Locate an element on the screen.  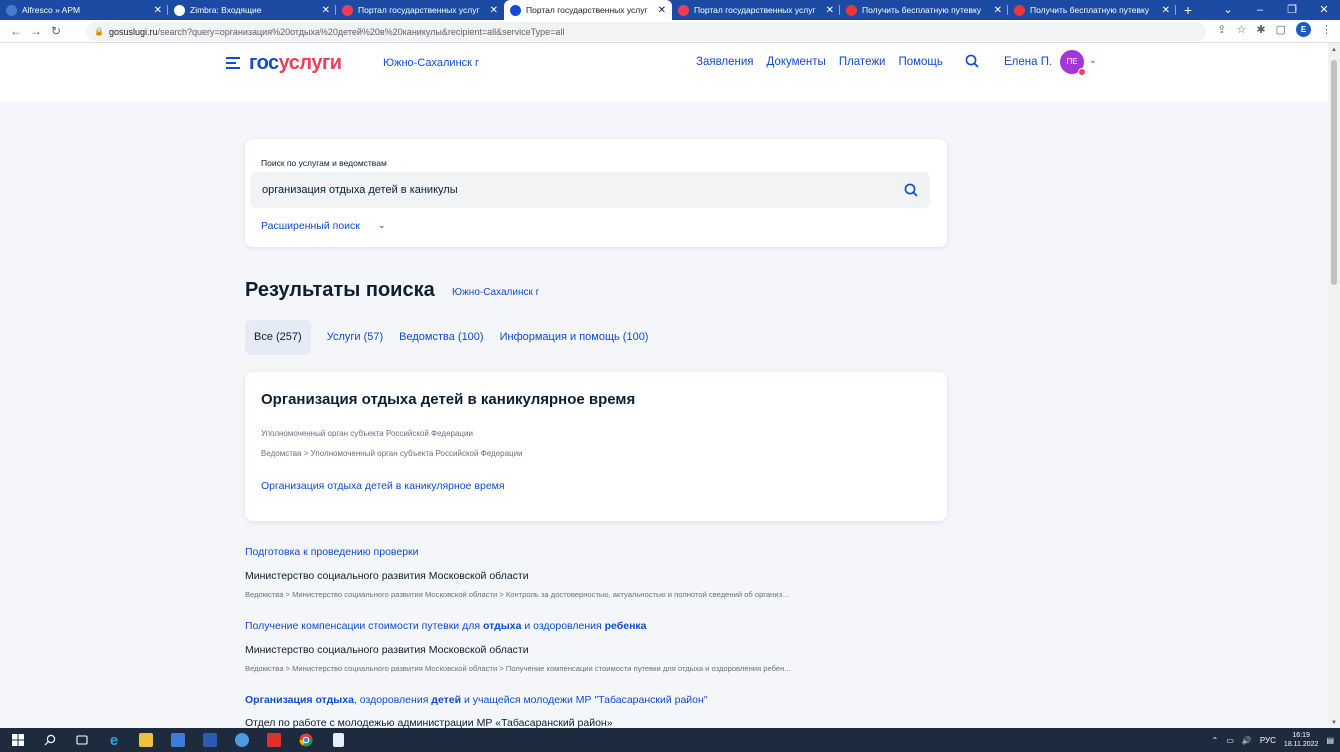
top-nav: Заявления Документы Платежи Помощь is located at coordinates (819, 62).